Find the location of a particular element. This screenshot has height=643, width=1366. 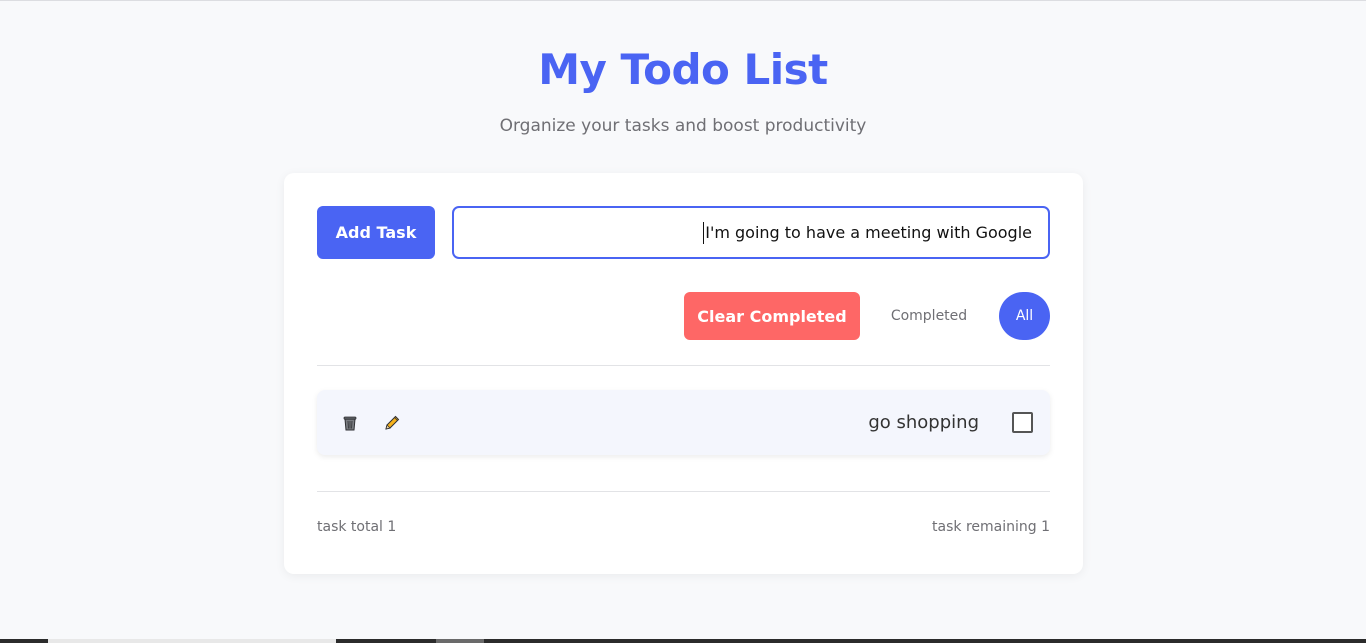

task-remaining-label: task remaining 1 is located at coordinates (991, 527).